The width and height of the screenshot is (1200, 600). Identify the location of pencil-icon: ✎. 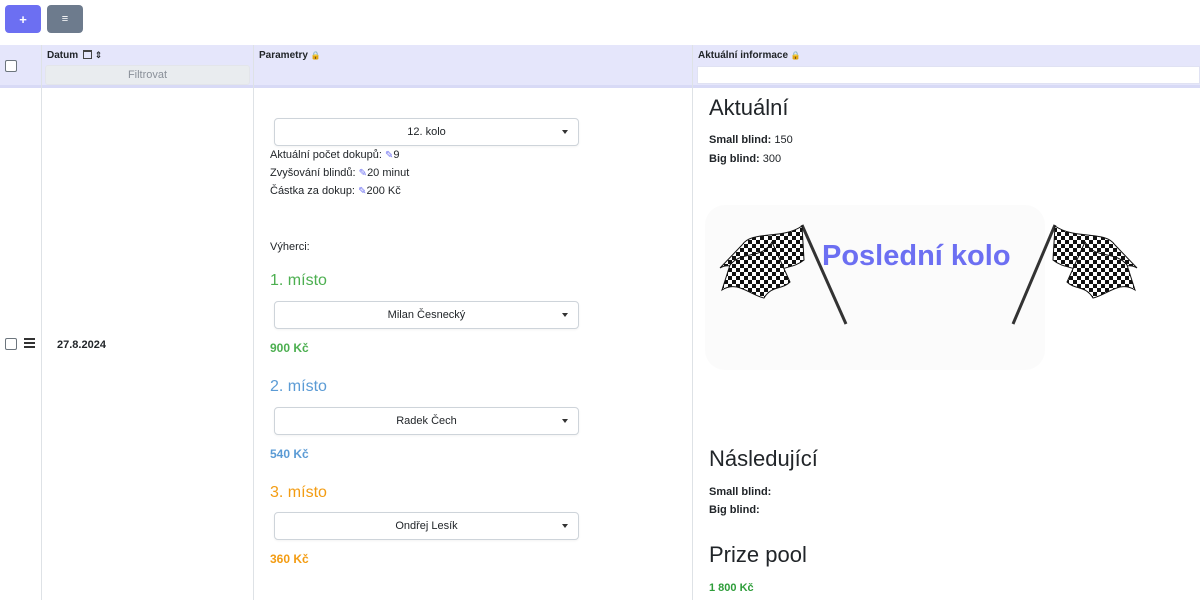
(363, 173).